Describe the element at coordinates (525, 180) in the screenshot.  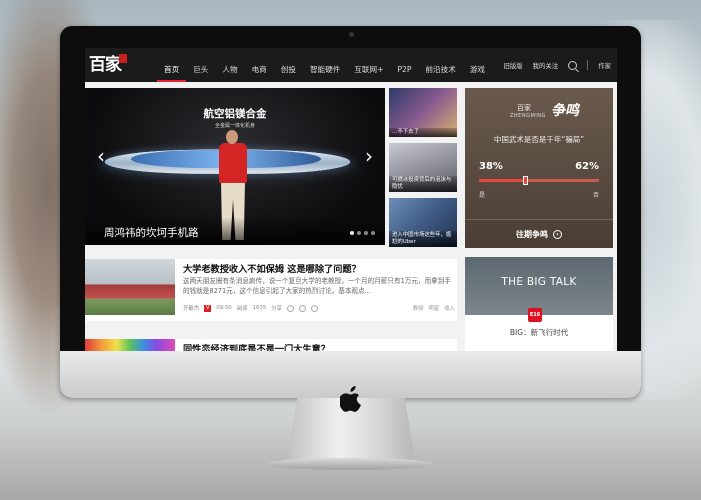
I see `debate-progress-knob` at that location.